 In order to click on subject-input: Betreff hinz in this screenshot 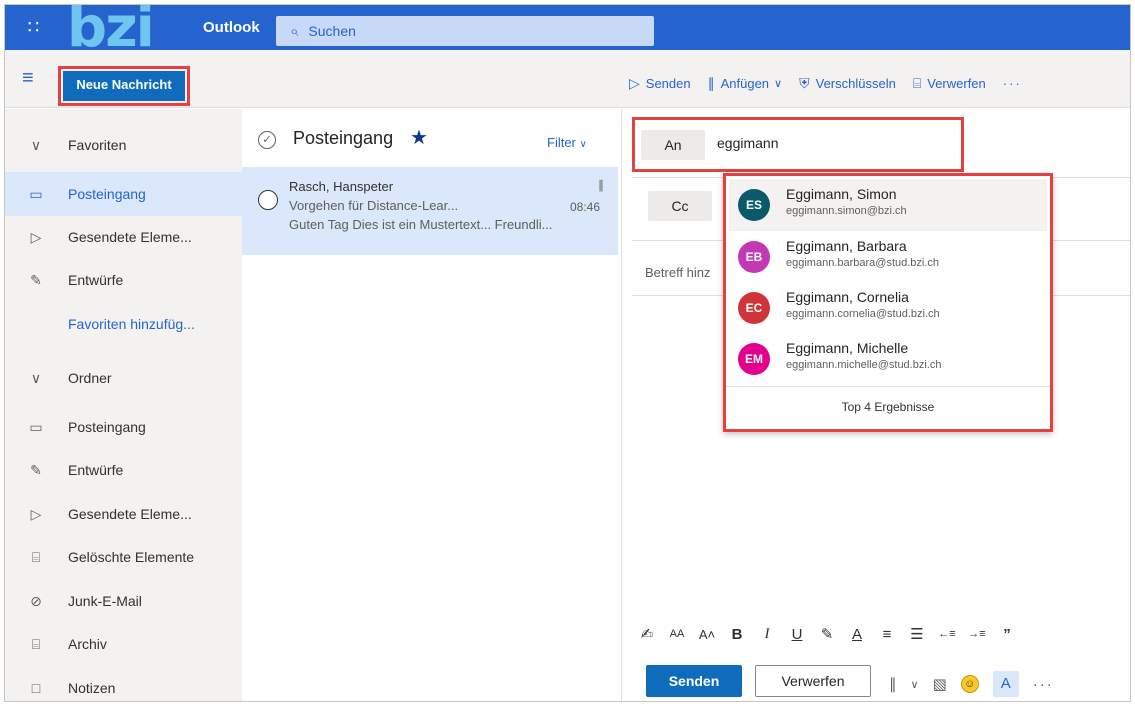, I will do `click(678, 272)`.